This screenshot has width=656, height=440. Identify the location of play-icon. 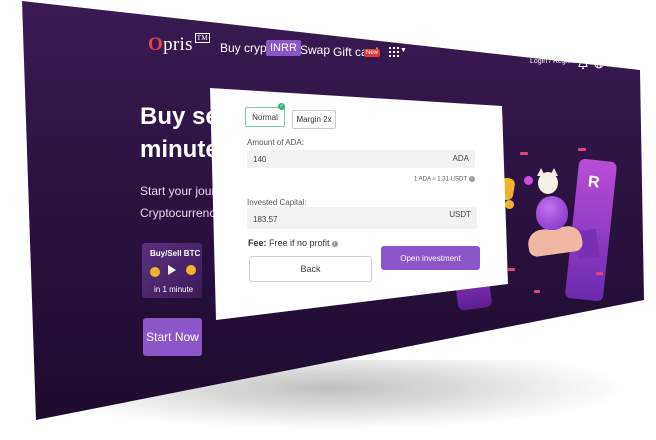
(172, 270).